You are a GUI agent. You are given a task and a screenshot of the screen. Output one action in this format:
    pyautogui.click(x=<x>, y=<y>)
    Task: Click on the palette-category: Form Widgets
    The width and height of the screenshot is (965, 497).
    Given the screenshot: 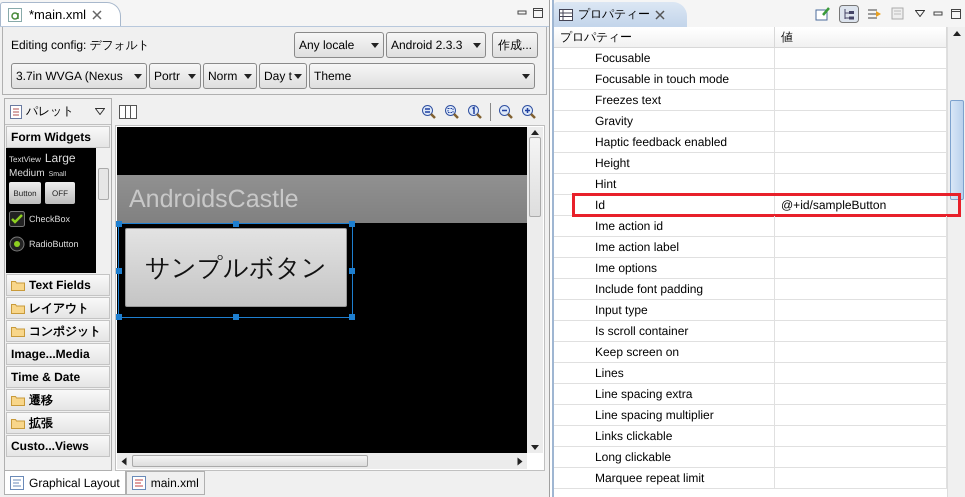 What is the action you would take?
    pyautogui.click(x=58, y=137)
    